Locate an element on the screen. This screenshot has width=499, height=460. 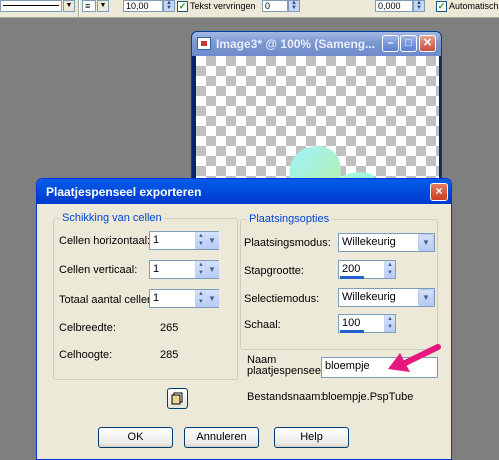
cells-vertical-label: Cellen verticaal: is located at coordinates (98, 270).